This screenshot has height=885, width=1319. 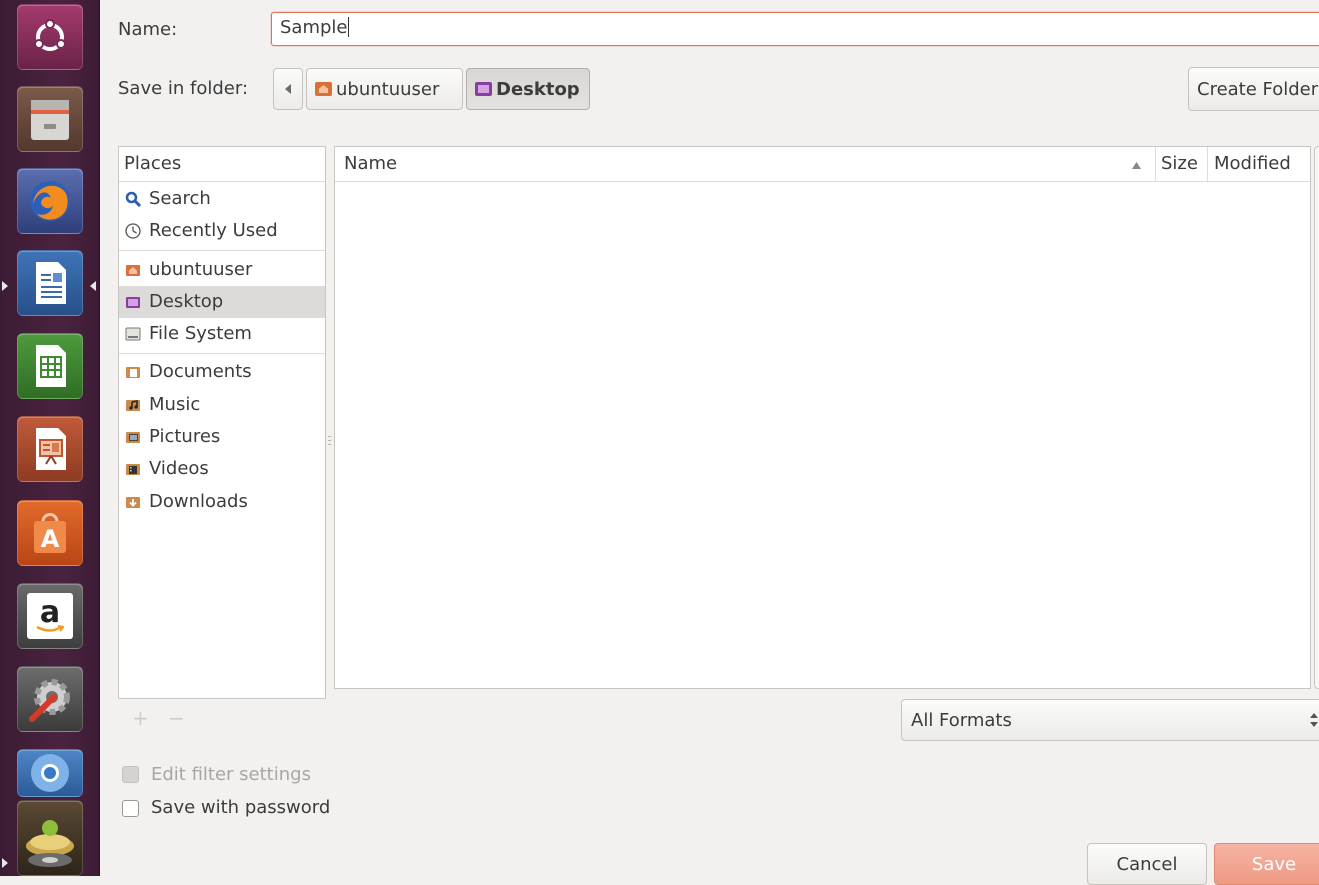 What do you see at coordinates (222, 469) in the screenshot?
I see `place-videos: Videos` at bounding box center [222, 469].